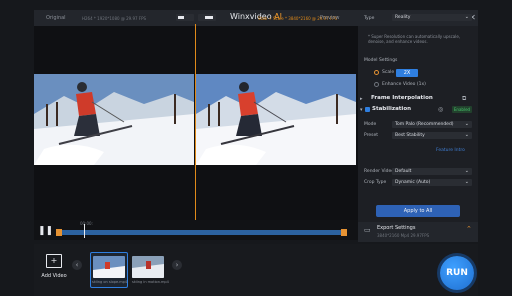 The height and width of the screenshot is (296, 512). Describe the element at coordinates (432, 171) in the screenshot. I see `render-select: Default ⌄` at that location.